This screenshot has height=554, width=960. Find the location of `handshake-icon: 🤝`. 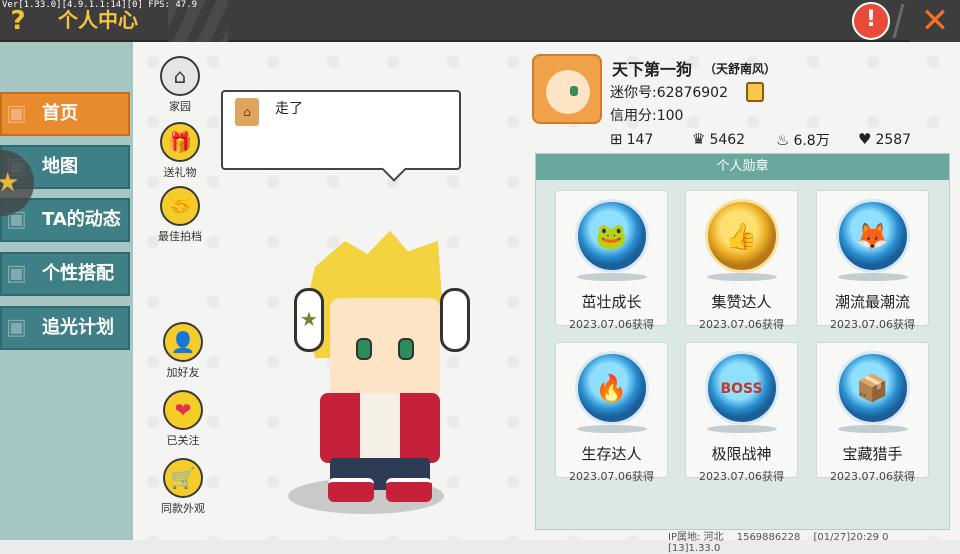

handshake-icon: 🤝 is located at coordinates (180, 206).